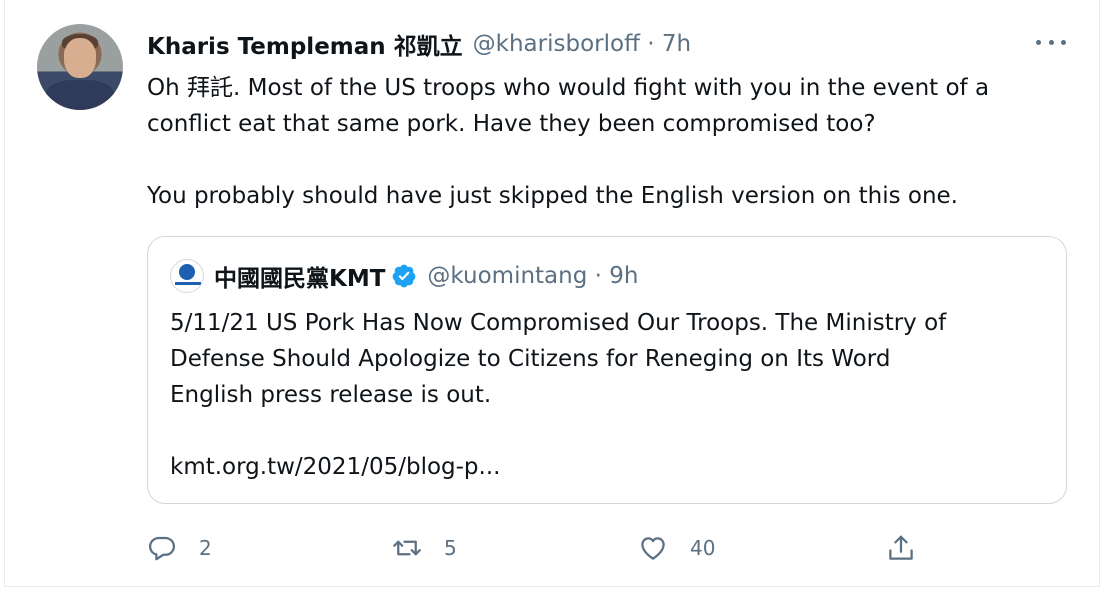 This screenshot has width=1104, height=596. What do you see at coordinates (1051, 42) in the screenshot?
I see `more-icon` at bounding box center [1051, 42].